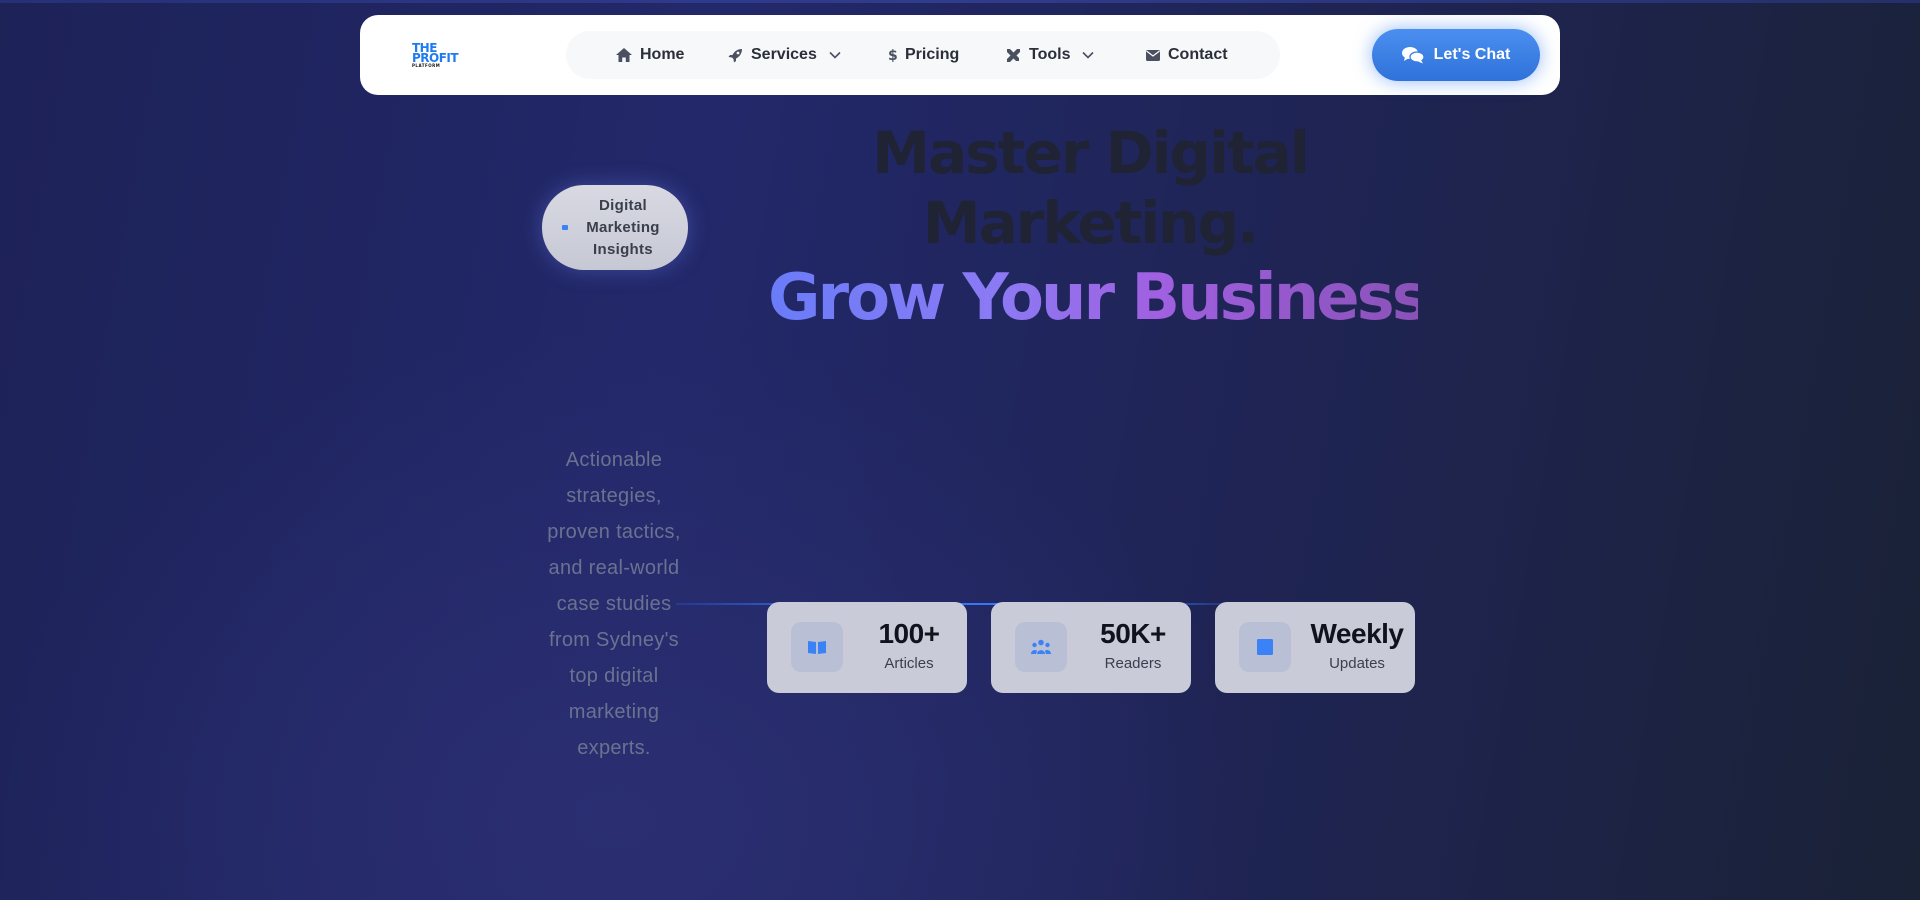 This screenshot has height=900, width=1920. Describe the element at coordinates (1133, 663) in the screenshot. I see `stat-label: Readers` at that location.